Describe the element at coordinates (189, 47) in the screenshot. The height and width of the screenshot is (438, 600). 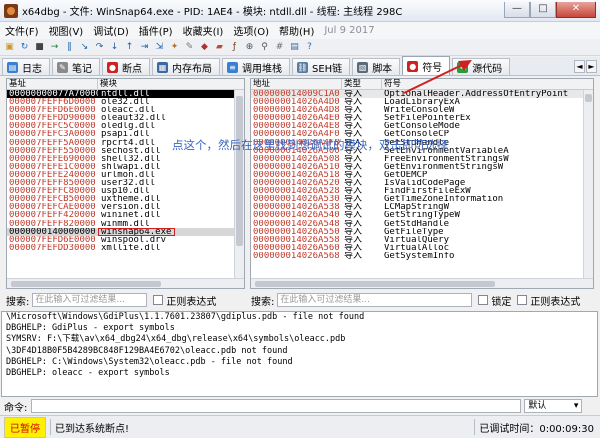
I see `comment-icon: ✎` at that location.